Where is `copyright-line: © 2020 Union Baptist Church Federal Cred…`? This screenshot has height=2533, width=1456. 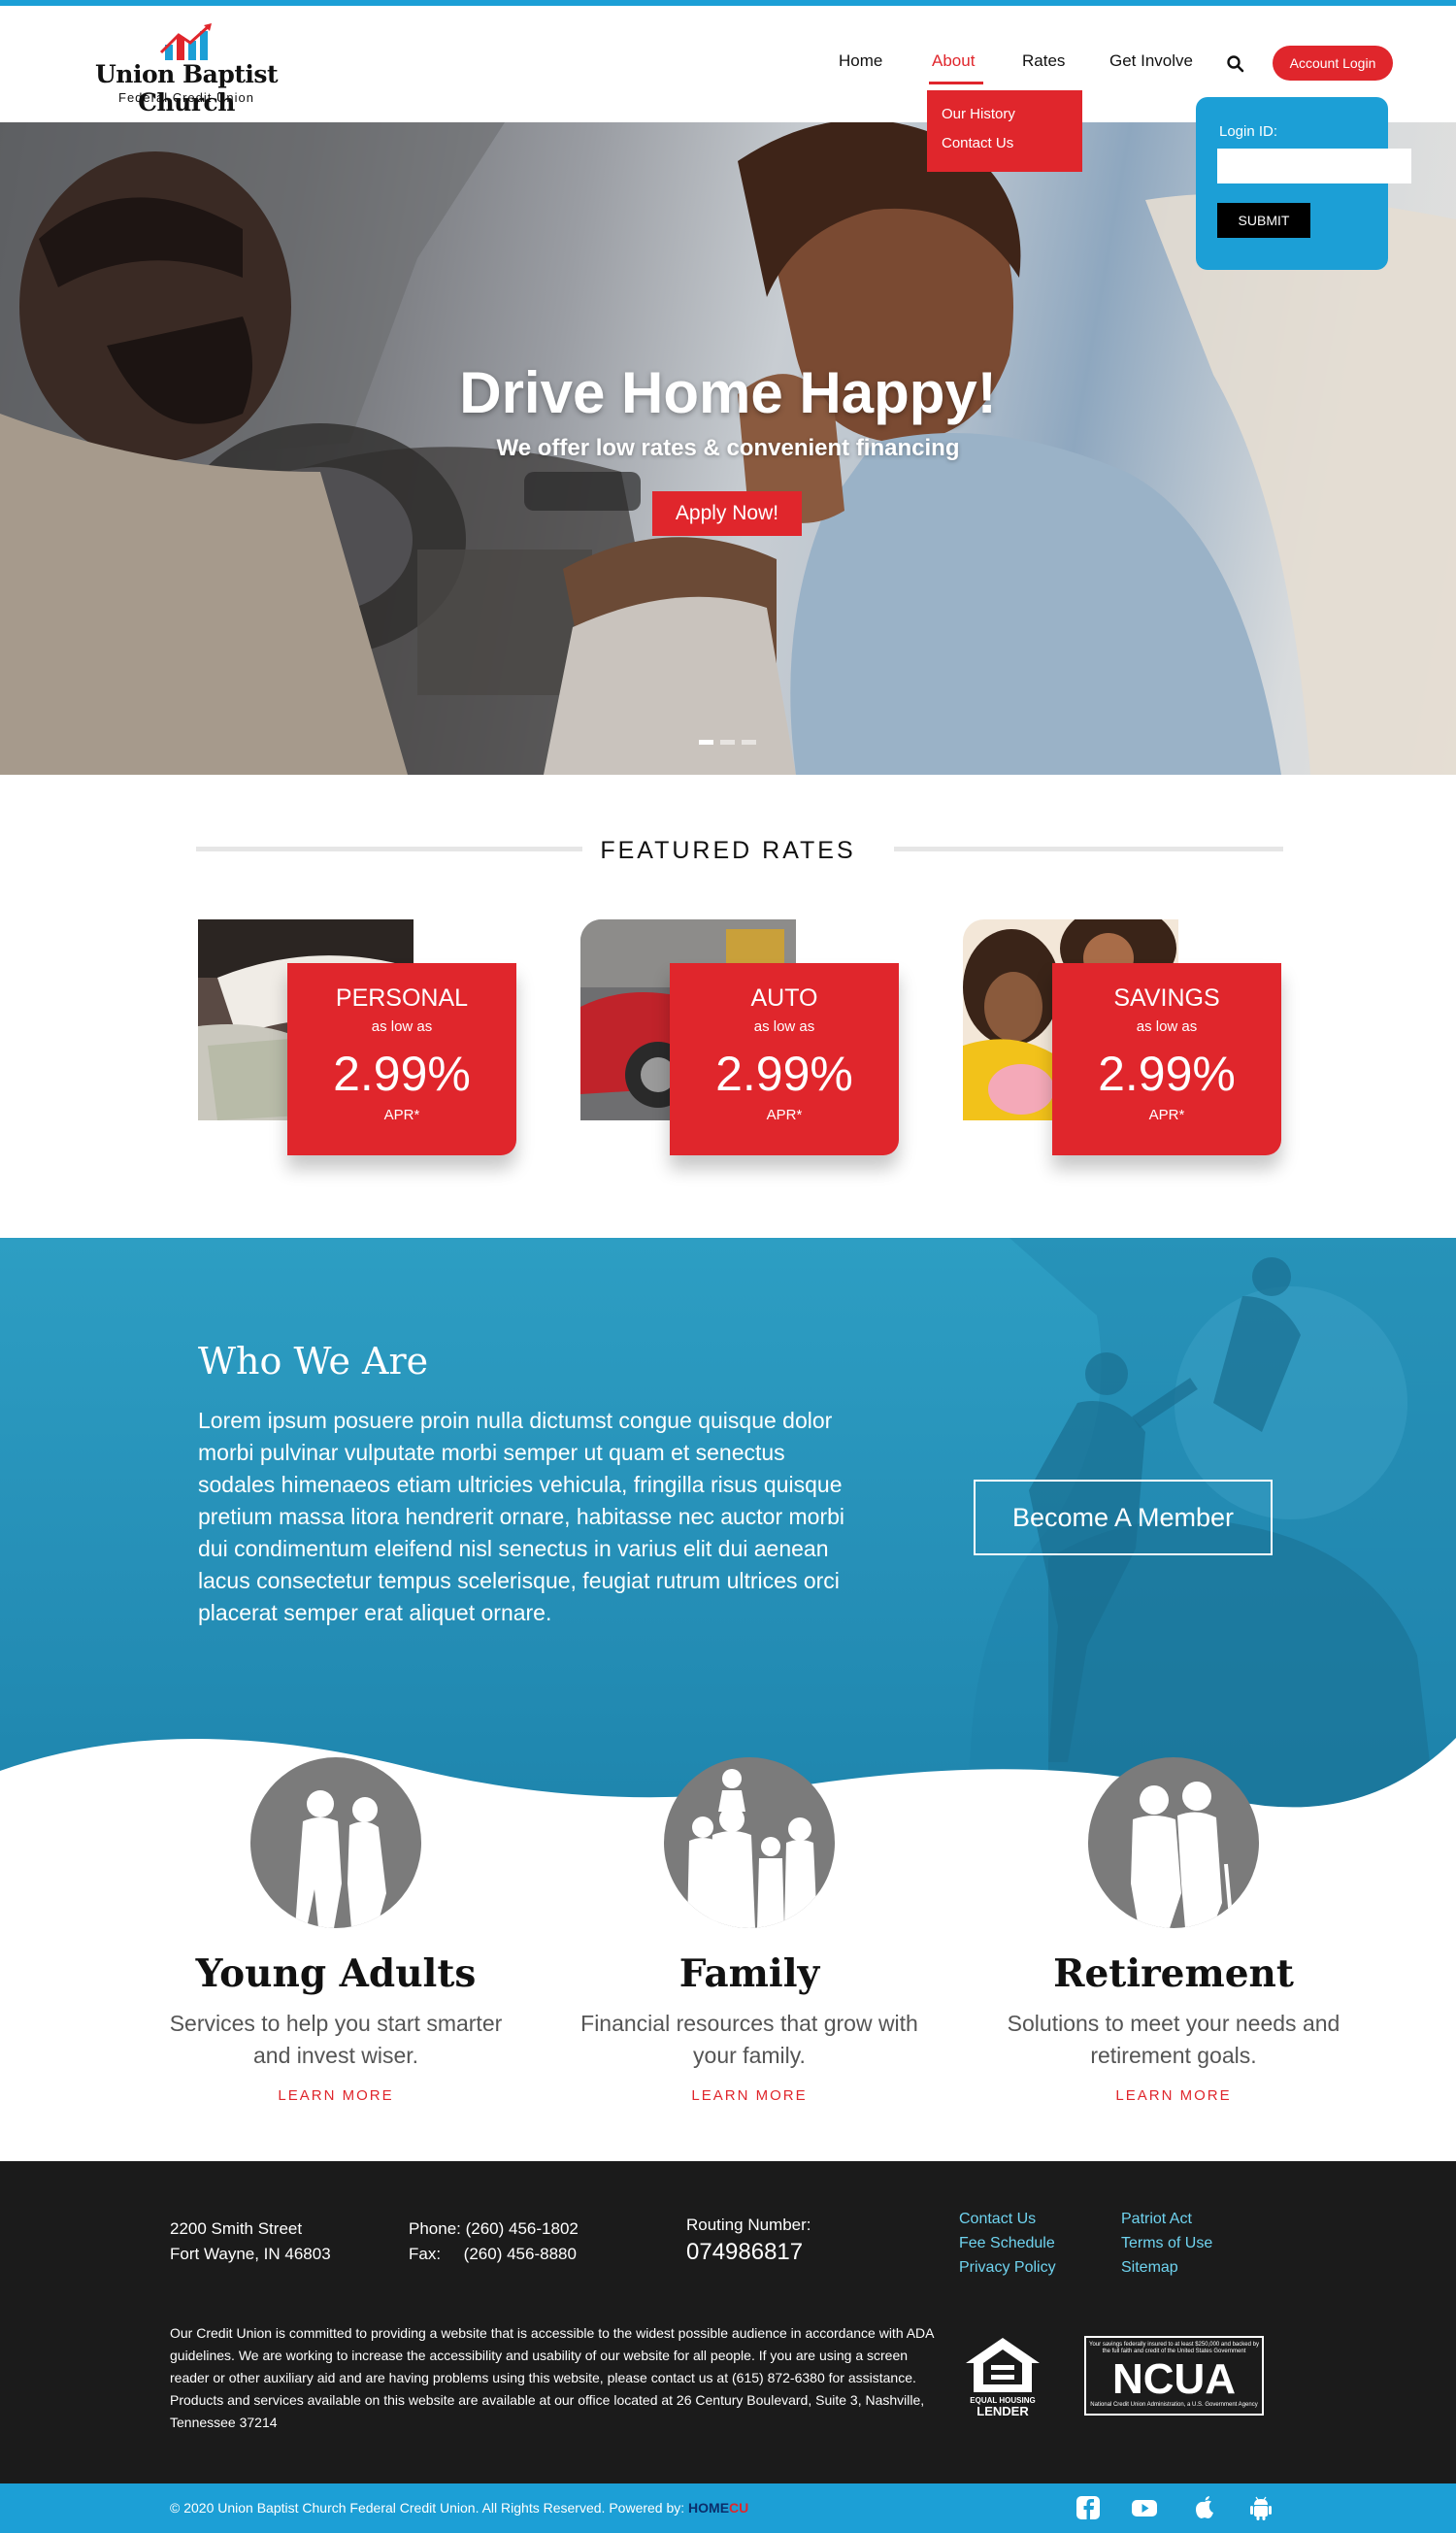 copyright-line: © 2020 Union Baptist Church Federal Cred… is located at coordinates (459, 2508).